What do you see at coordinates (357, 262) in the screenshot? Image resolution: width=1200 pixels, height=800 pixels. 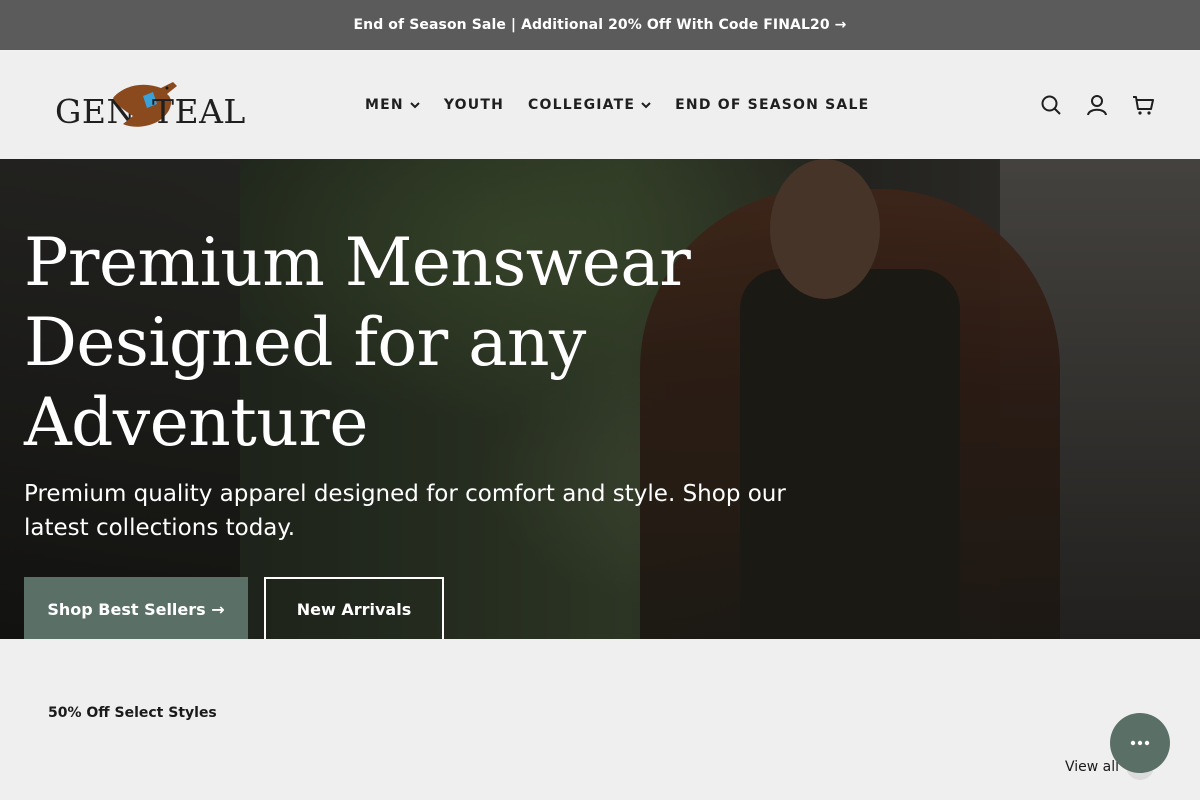 I see `hero-title-line1: Premium Menswear` at bounding box center [357, 262].